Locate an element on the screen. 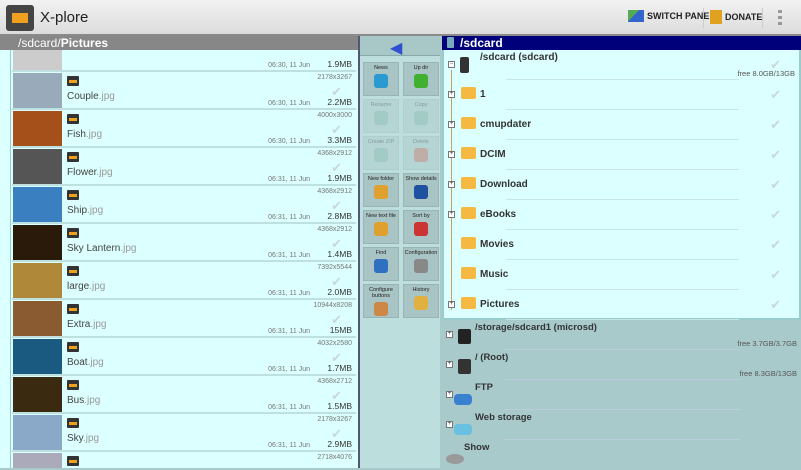  file-row: Extra.jpg 10944x8208 ✔ 06:31, 11 Jun 15MB is located at coordinates (184, 319).